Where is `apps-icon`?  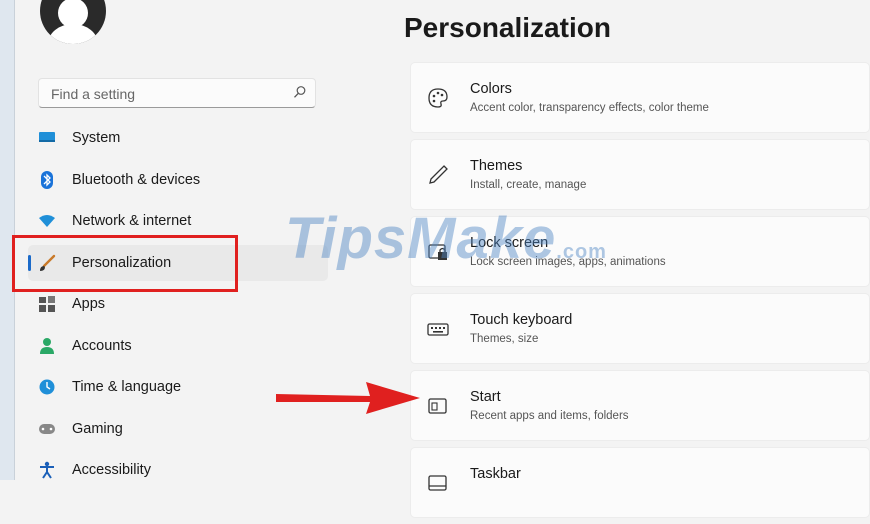
apps-icon is located at coordinates (47, 304).